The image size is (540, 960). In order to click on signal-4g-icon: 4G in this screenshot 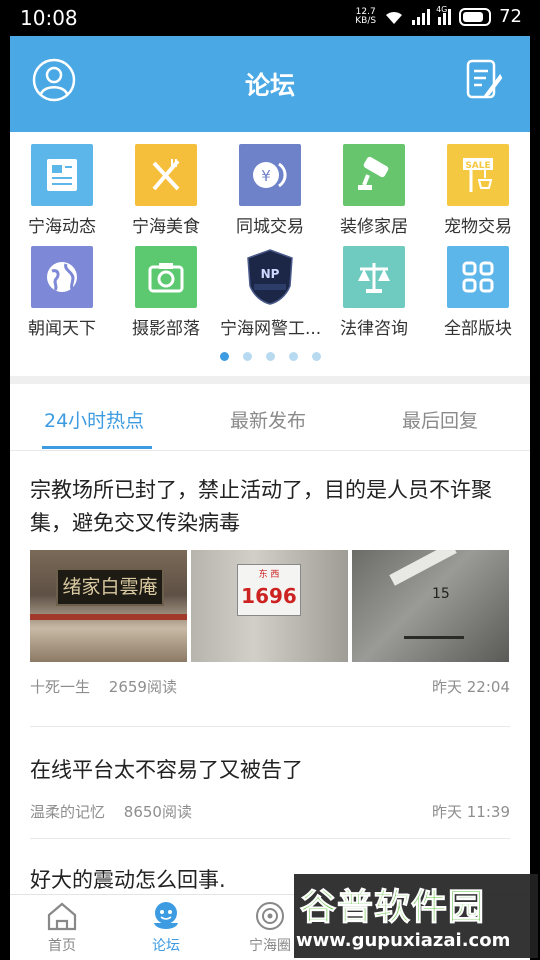, I will do `click(444, 15)`.